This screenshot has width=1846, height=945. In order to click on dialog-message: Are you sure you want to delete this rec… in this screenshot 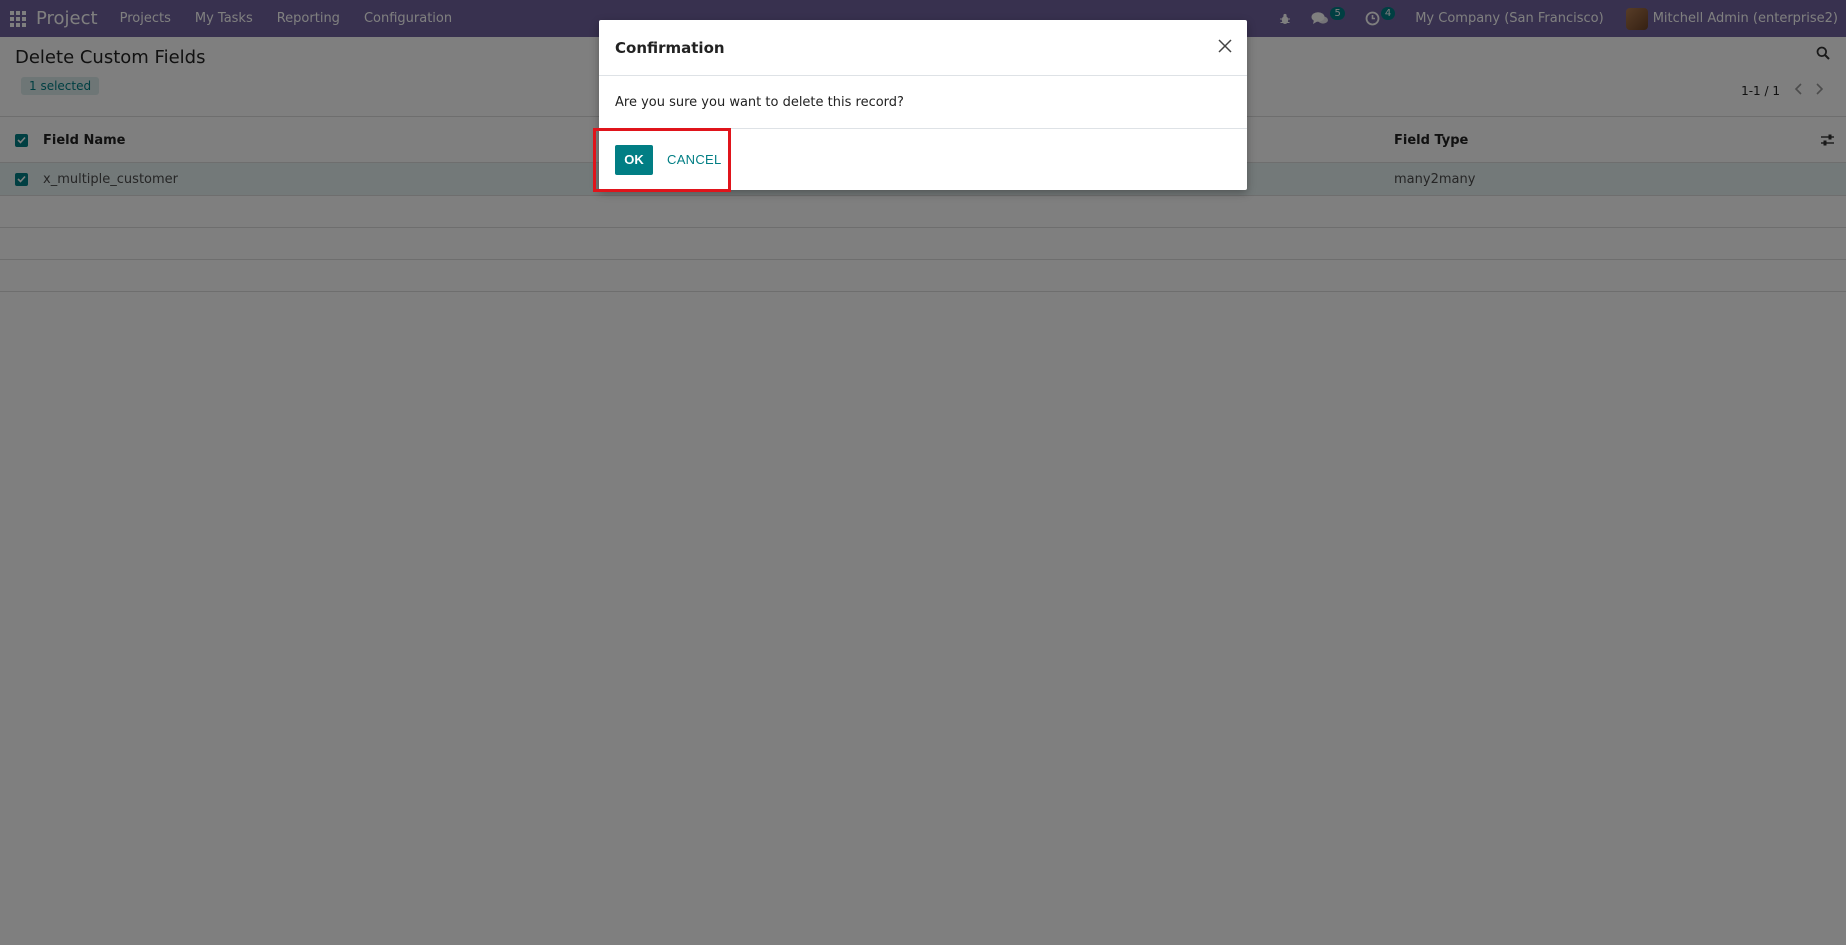, I will do `click(759, 102)`.